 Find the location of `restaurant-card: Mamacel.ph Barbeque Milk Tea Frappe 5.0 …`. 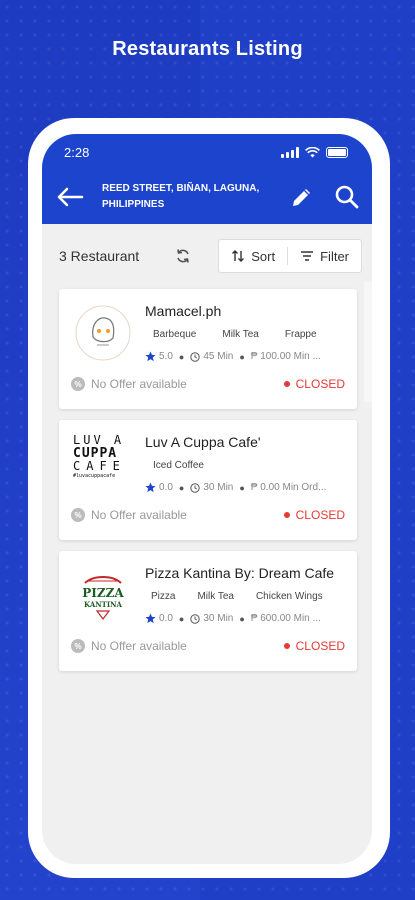

restaurant-card: Mamacel.ph Barbeque Milk Tea Frappe 5.0 … is located at coordinates (208, 349).